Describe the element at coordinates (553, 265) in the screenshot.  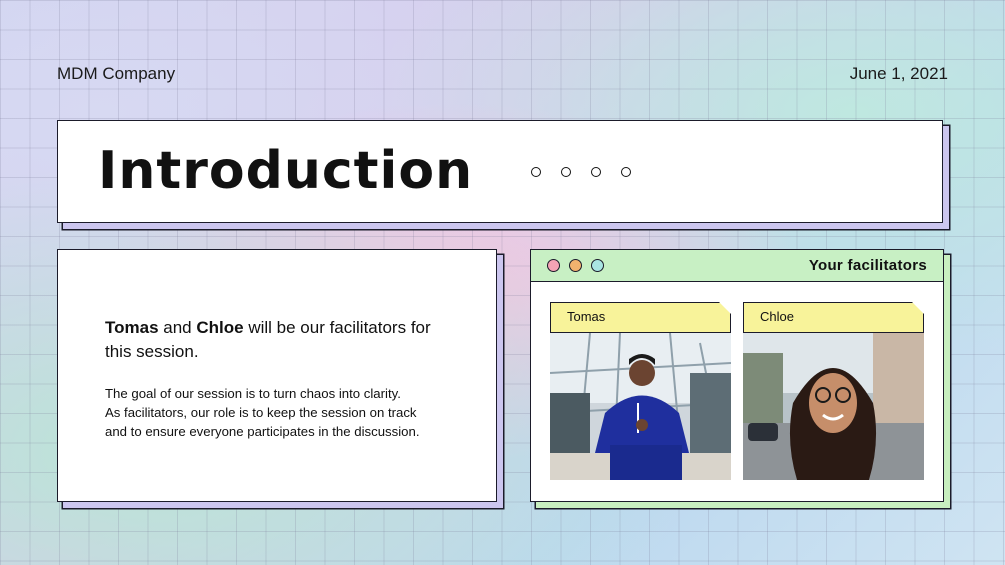
I see `window-dot-pink-icon` at that location.